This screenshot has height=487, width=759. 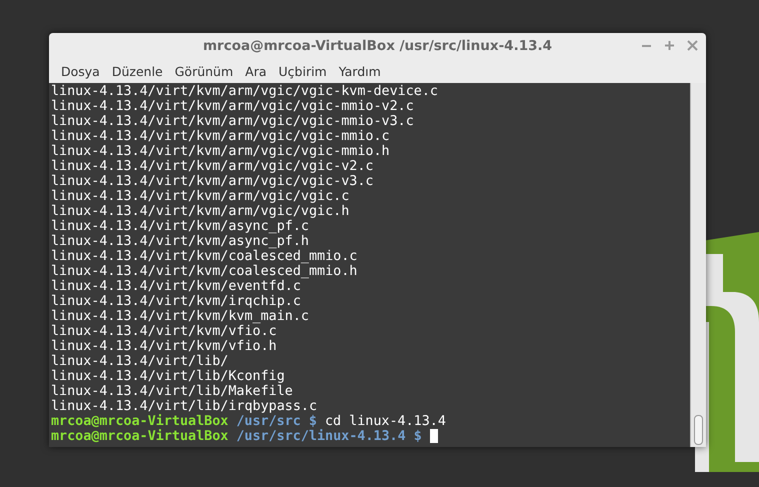 I want to click on menu-item: Ara, so click(x=256, y=71).